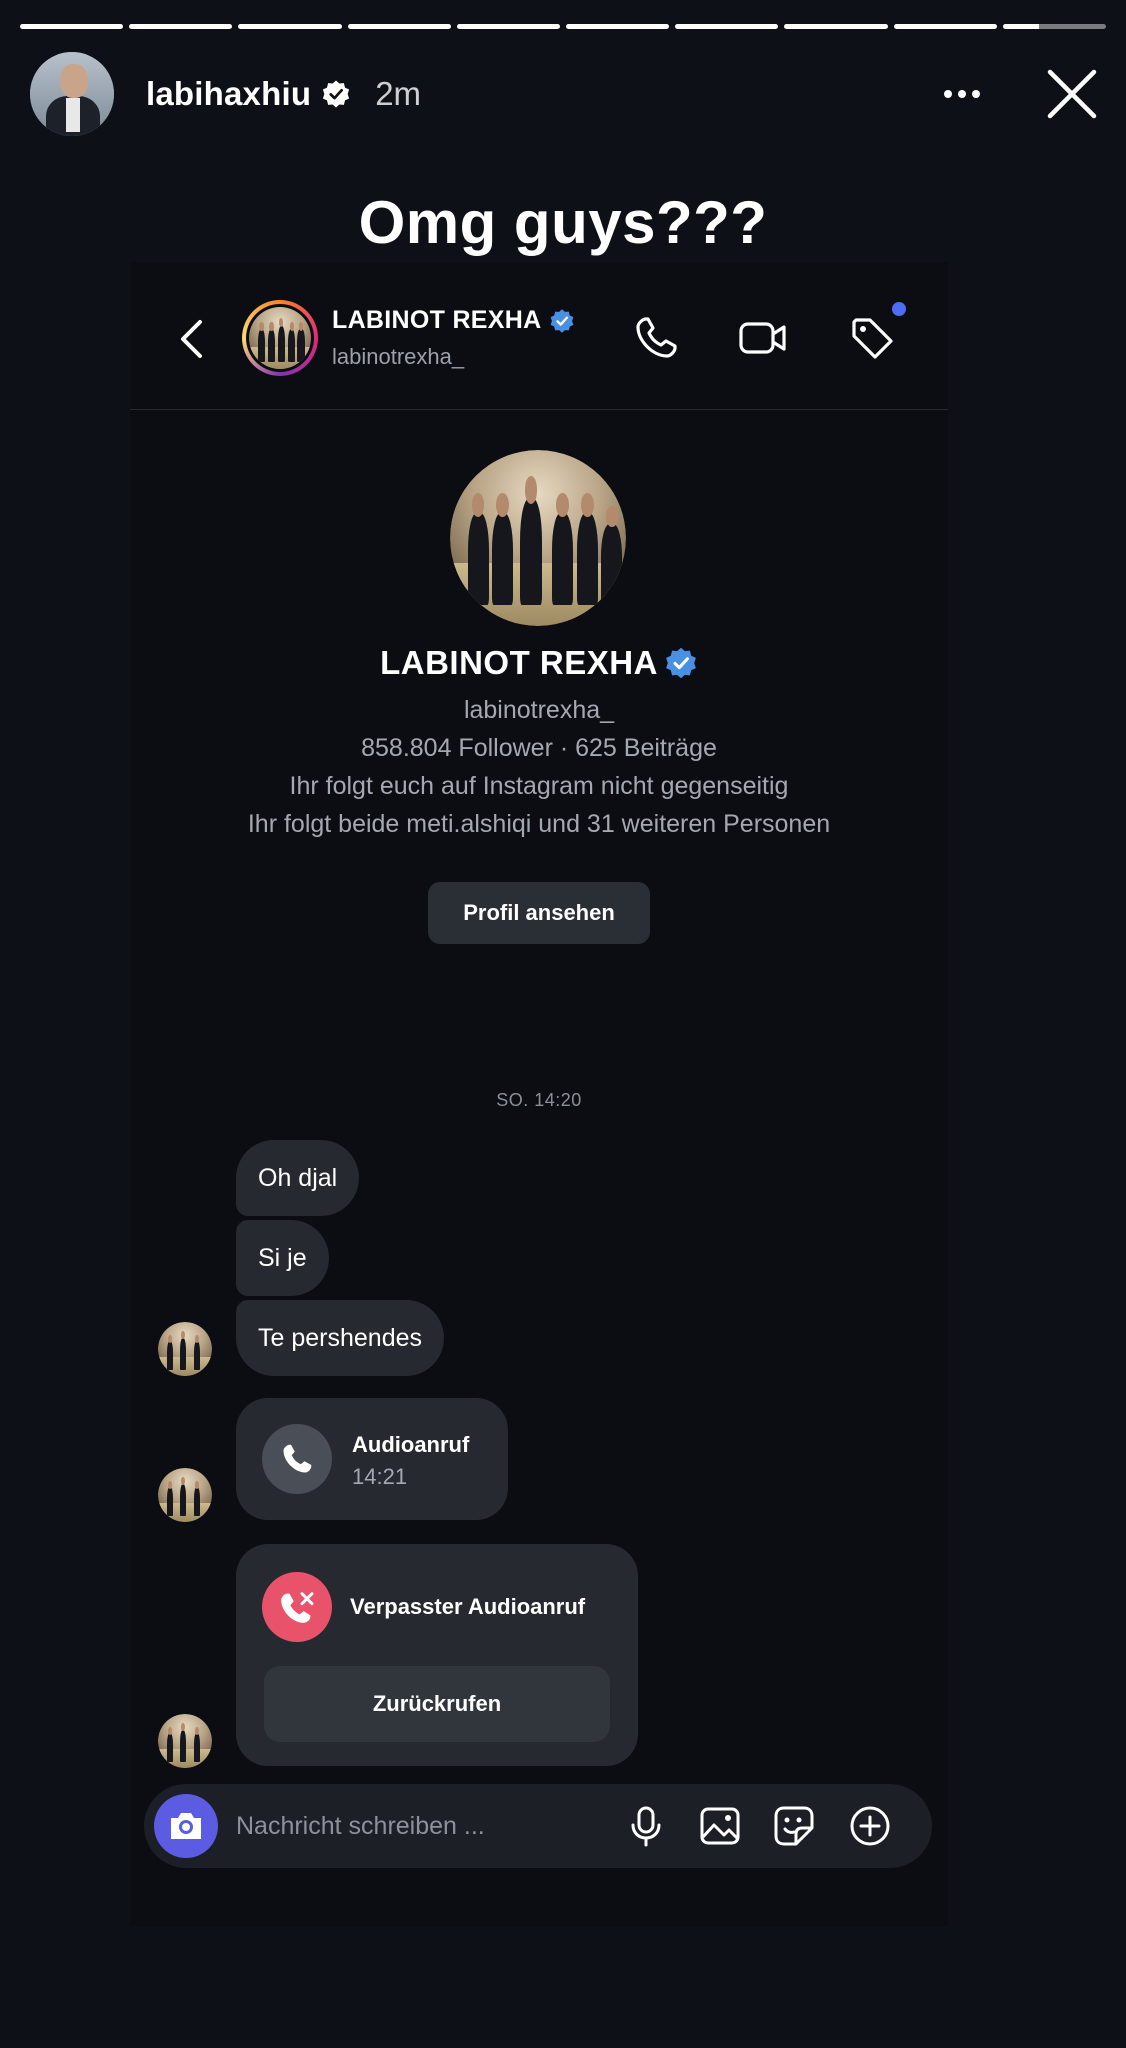 This screenshot has width=1126, height=2048. What do you see at coordinates (646, 1826) in the screenshot?
I see `microphone-icon` at bounding box center [646, 1826].